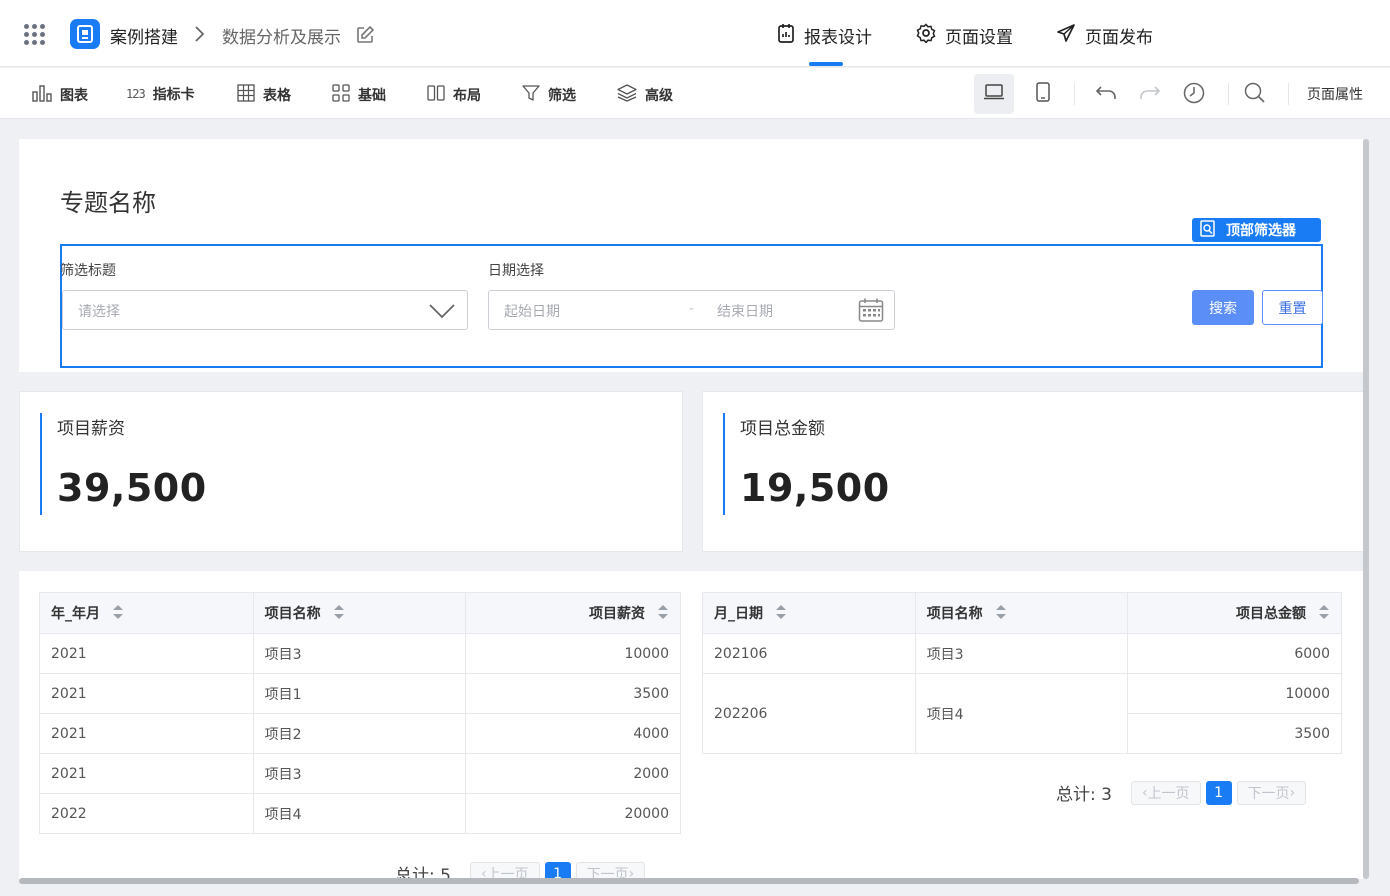 The height and width of the screenshot is (896, 1390). What do you see at coordinates (1234, 613) in the screenshot?
I see `column-header: 项目总金额` at bounding box center [1234, 613].